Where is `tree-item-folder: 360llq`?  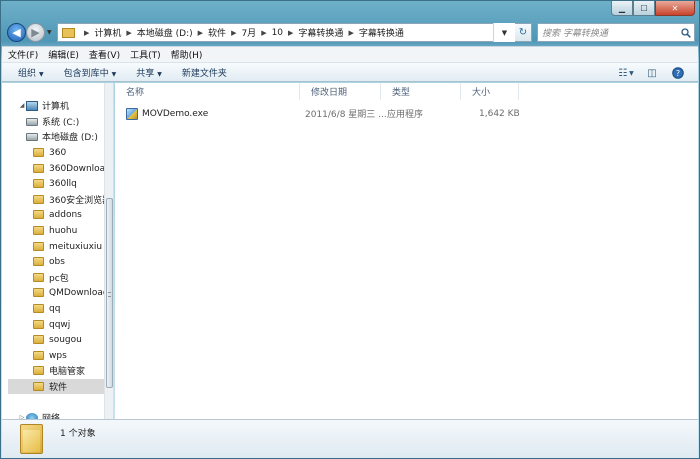 tree-item-folder: 360llq is located at coordinates (73, 183).